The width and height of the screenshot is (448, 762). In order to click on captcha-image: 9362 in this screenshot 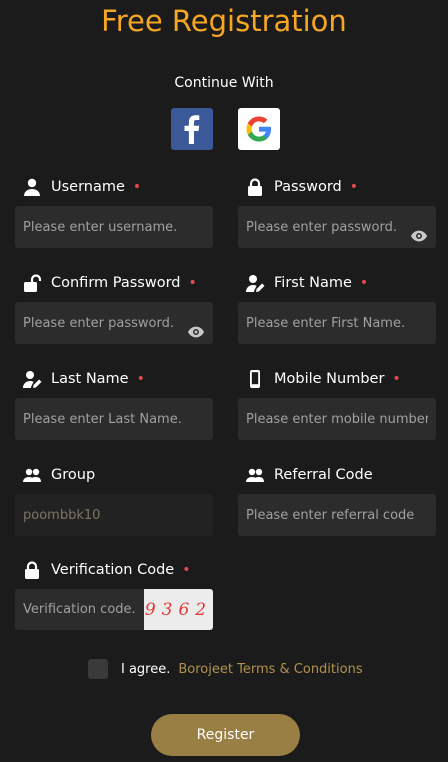, I will do `click(178, 609)`.